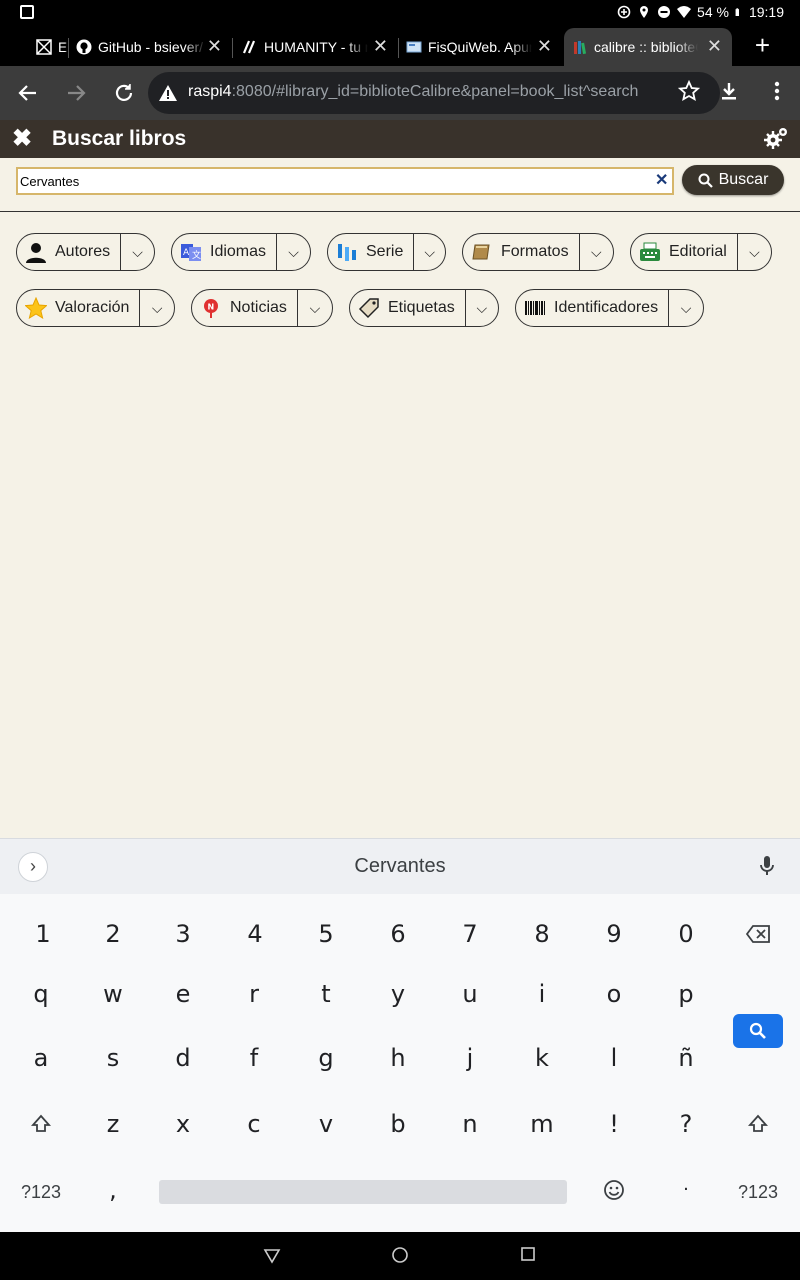 This screenshot has height=1280, width=800. What do you see at coordinates (43, 934) in the screenshot?
I see `key-1: 1` at bounding box center [43, 934].